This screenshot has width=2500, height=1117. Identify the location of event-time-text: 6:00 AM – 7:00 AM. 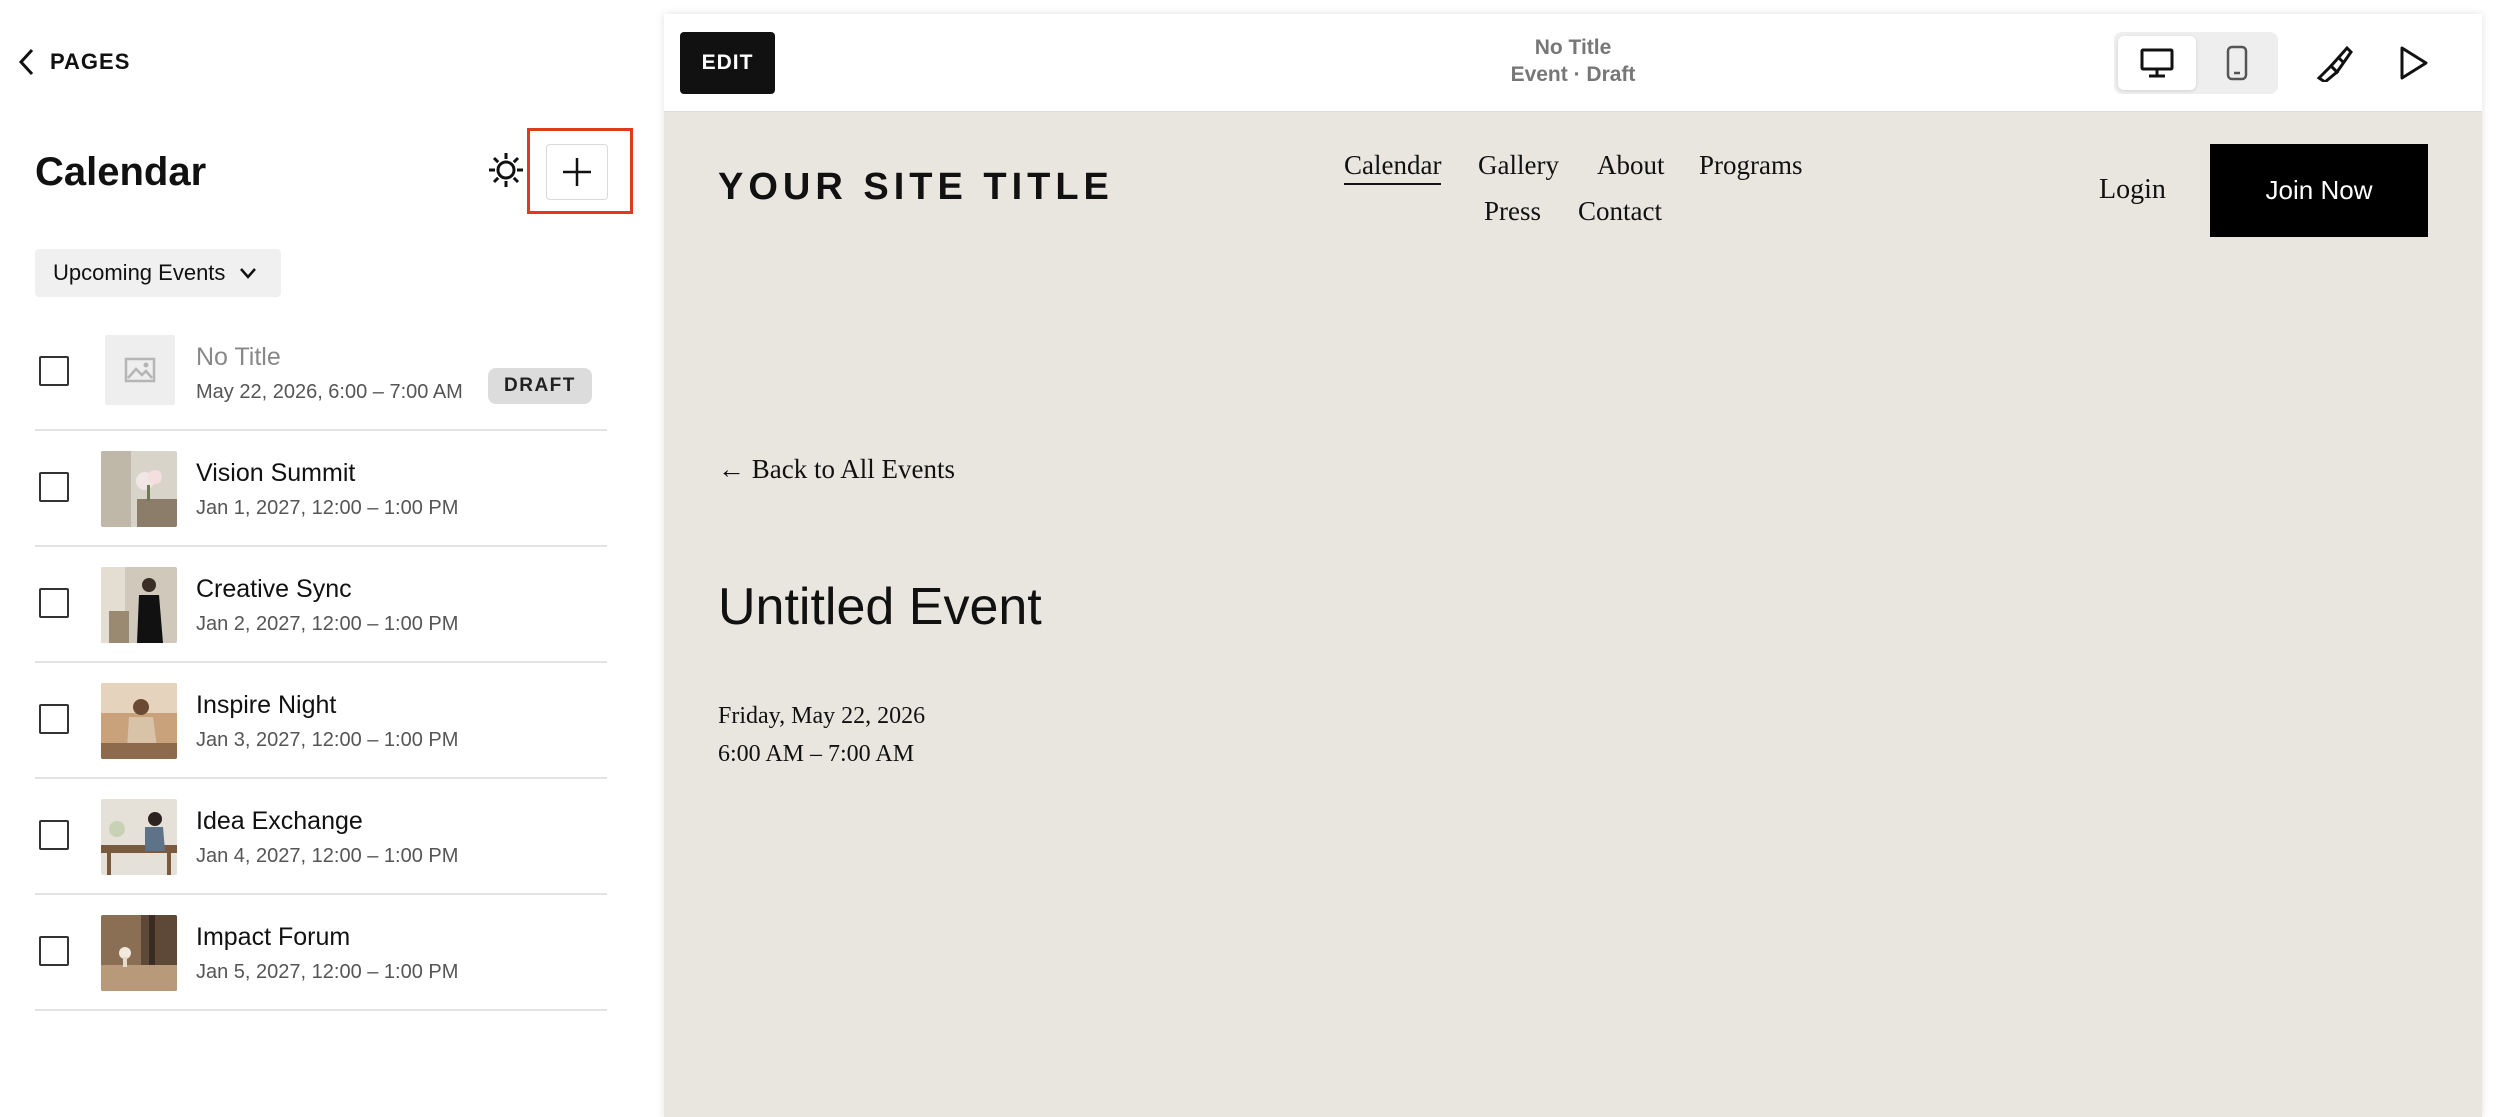
(816, 754).